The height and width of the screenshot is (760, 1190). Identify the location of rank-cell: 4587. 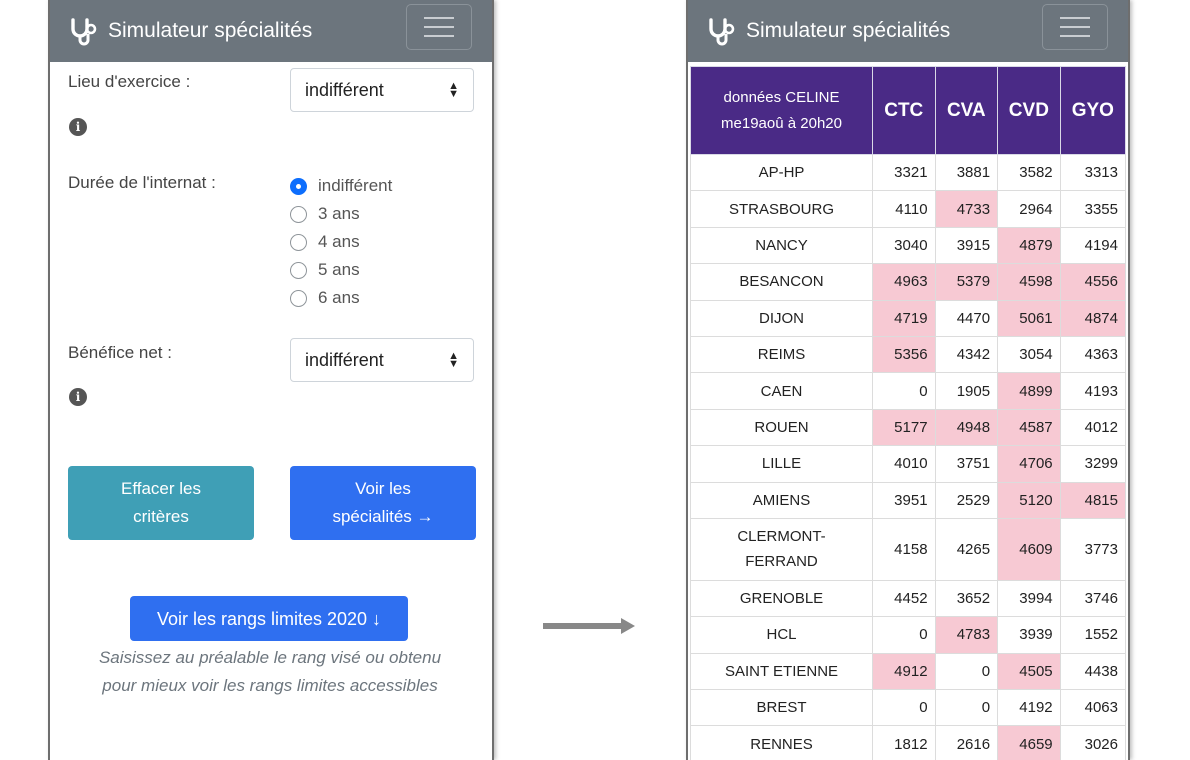
(1029, 427).